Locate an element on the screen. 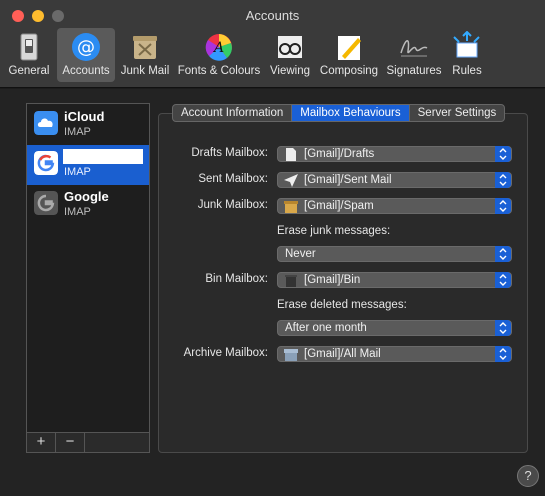  toolbar-fonts-colours: A Fonts & Colours is located at coordinates (219, 55).